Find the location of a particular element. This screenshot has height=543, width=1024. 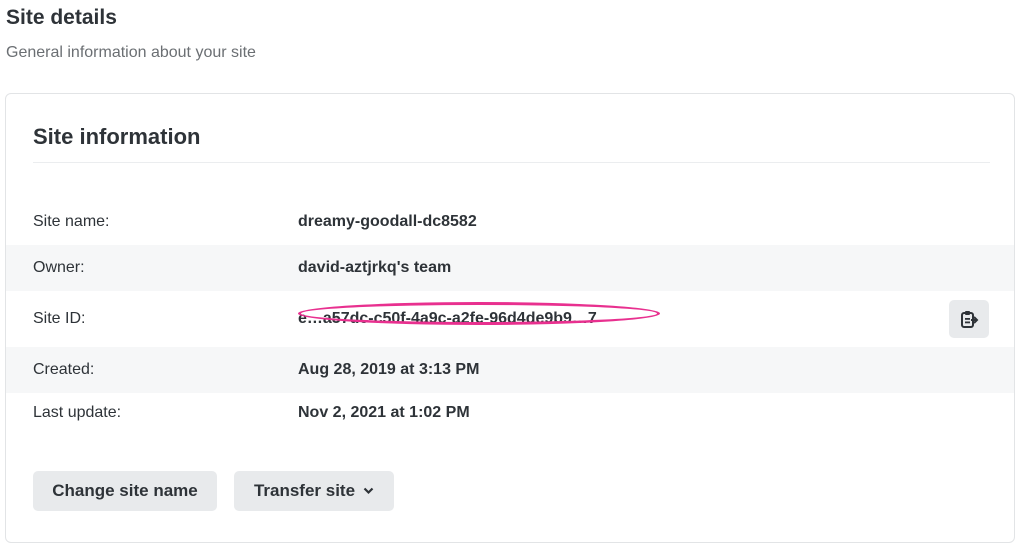

owner-value: david-aztjrkq's team is located at coordinates (375, 267).